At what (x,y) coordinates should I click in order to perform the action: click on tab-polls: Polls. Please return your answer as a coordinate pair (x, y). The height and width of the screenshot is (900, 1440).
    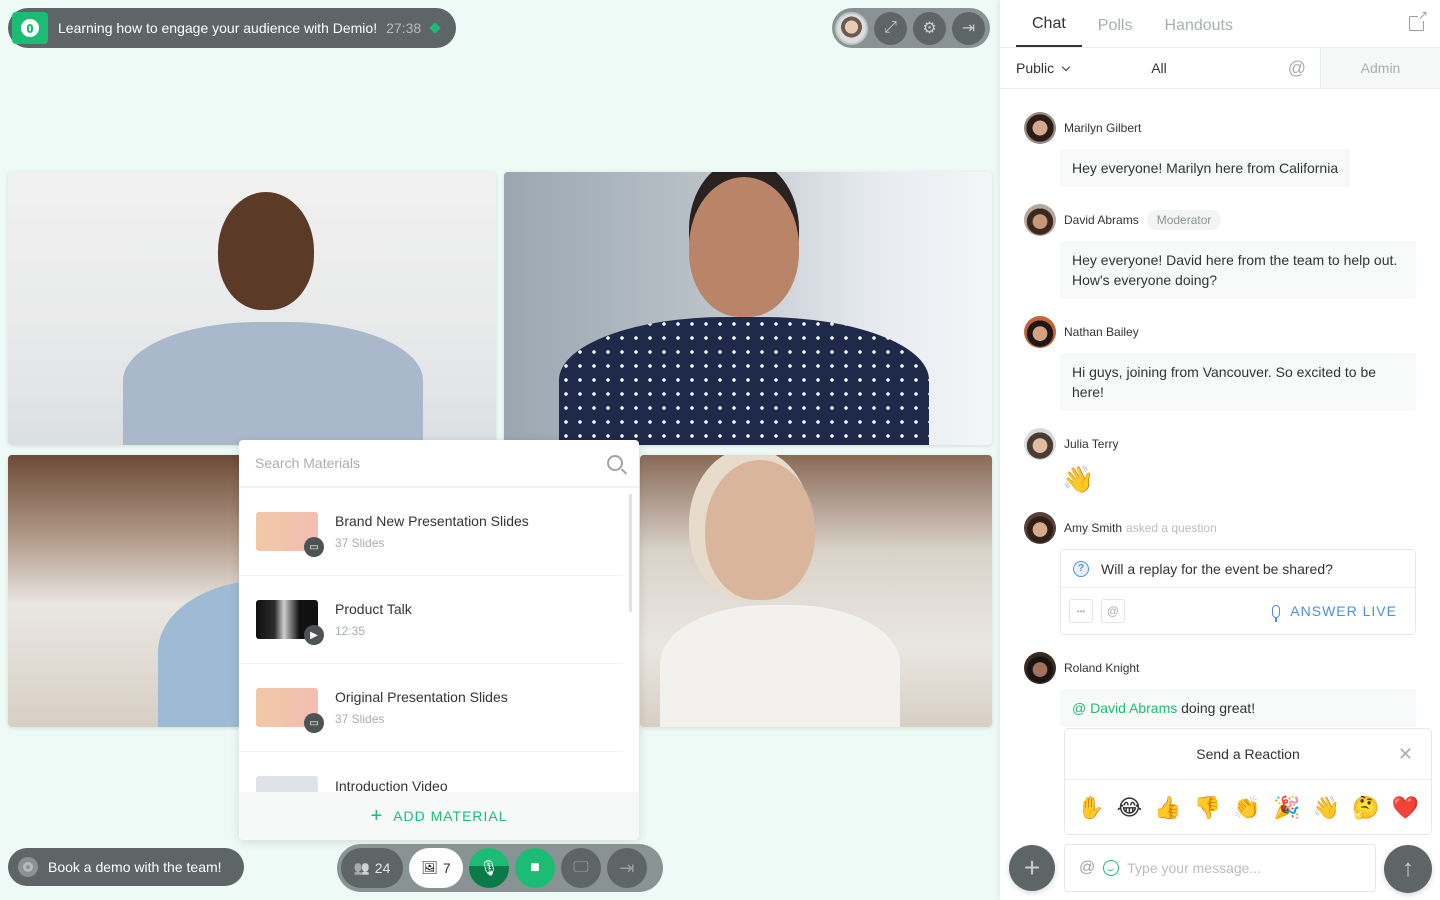
    Looking at the image, I should click on (1115, 32).